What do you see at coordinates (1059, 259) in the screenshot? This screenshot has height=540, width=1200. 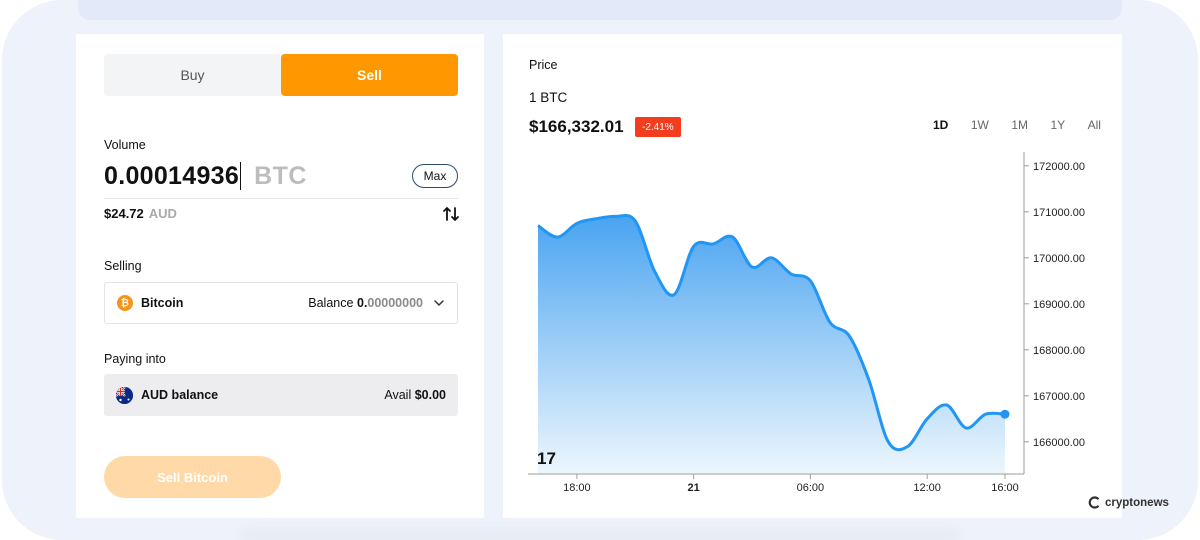 I see `y-tick-label: 170000.00` at bounding box center [1059, 259].